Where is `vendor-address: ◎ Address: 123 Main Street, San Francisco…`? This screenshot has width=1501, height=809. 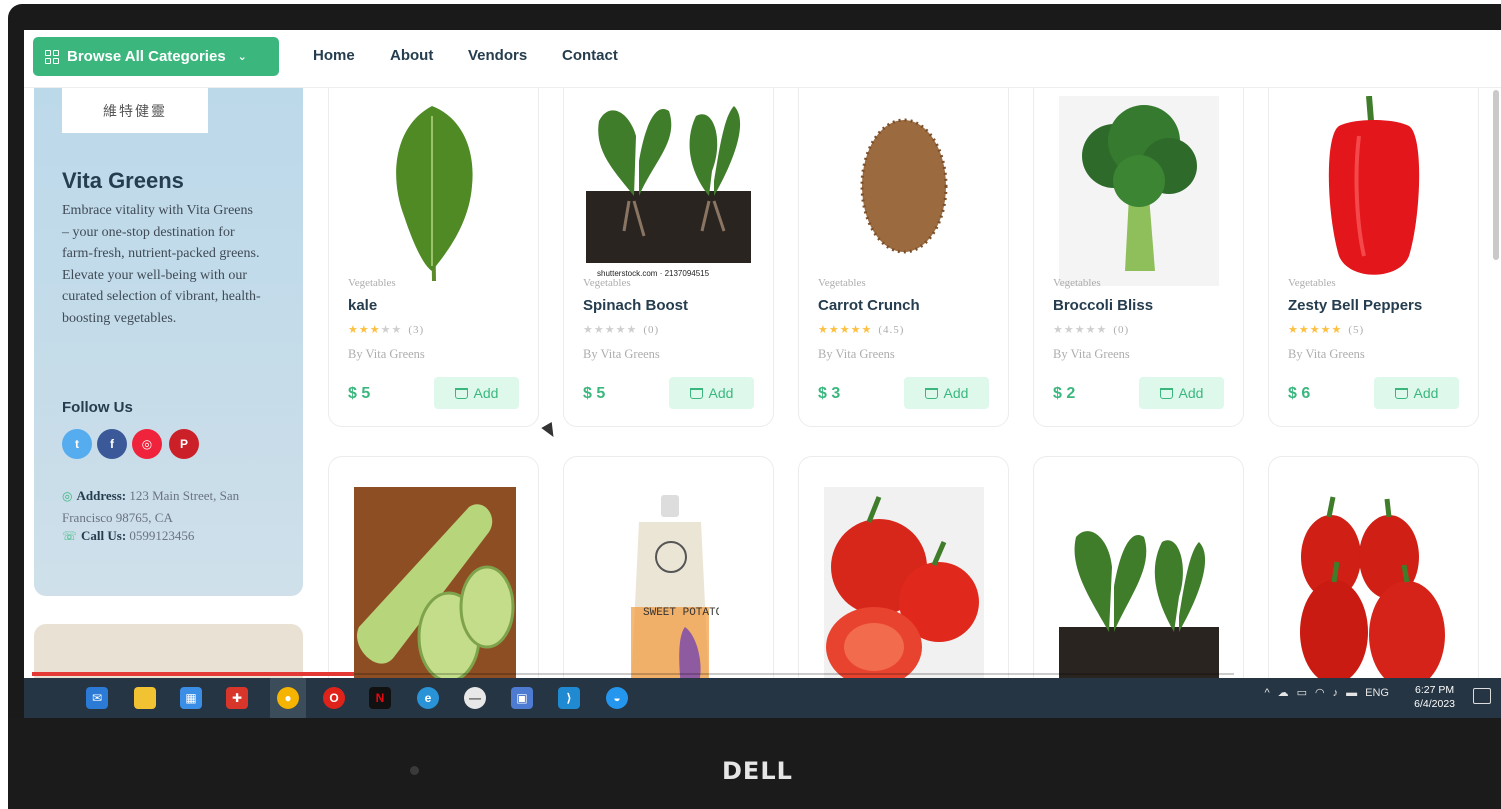
vendor-address: ◎ Address: 123 Main Street, San Francisco… is located at coordinates (169, 506).